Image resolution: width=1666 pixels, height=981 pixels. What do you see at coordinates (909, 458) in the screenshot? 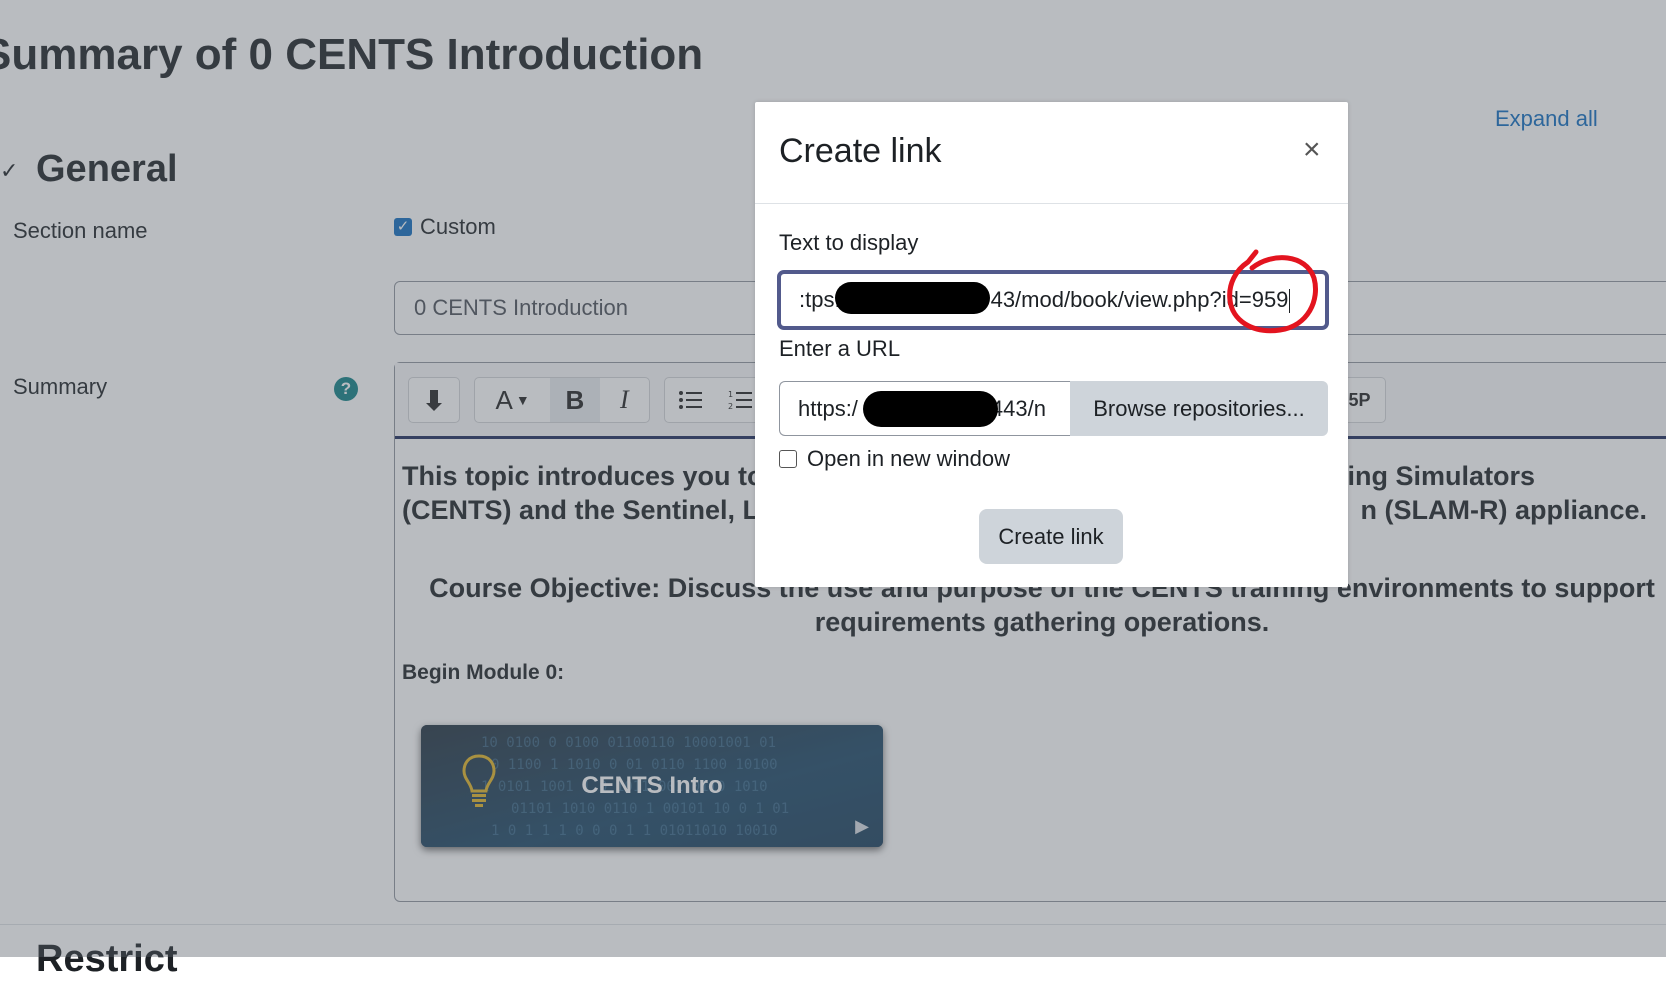
I see `open-new-window-label: Open in new window` at bounding box center [909, 458].